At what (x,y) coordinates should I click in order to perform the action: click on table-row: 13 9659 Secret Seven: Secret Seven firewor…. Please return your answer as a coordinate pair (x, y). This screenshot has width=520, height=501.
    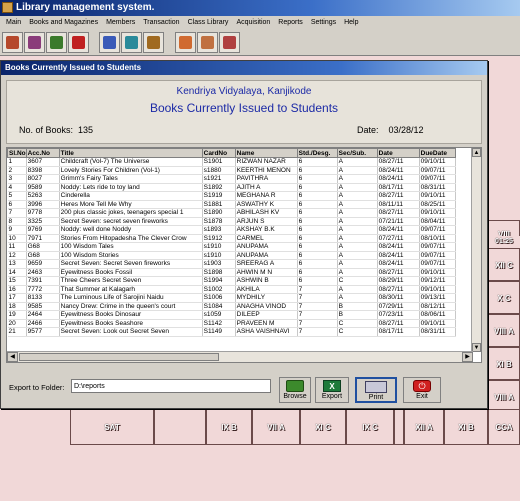
    Looking at the image, I should click on (231, 264).